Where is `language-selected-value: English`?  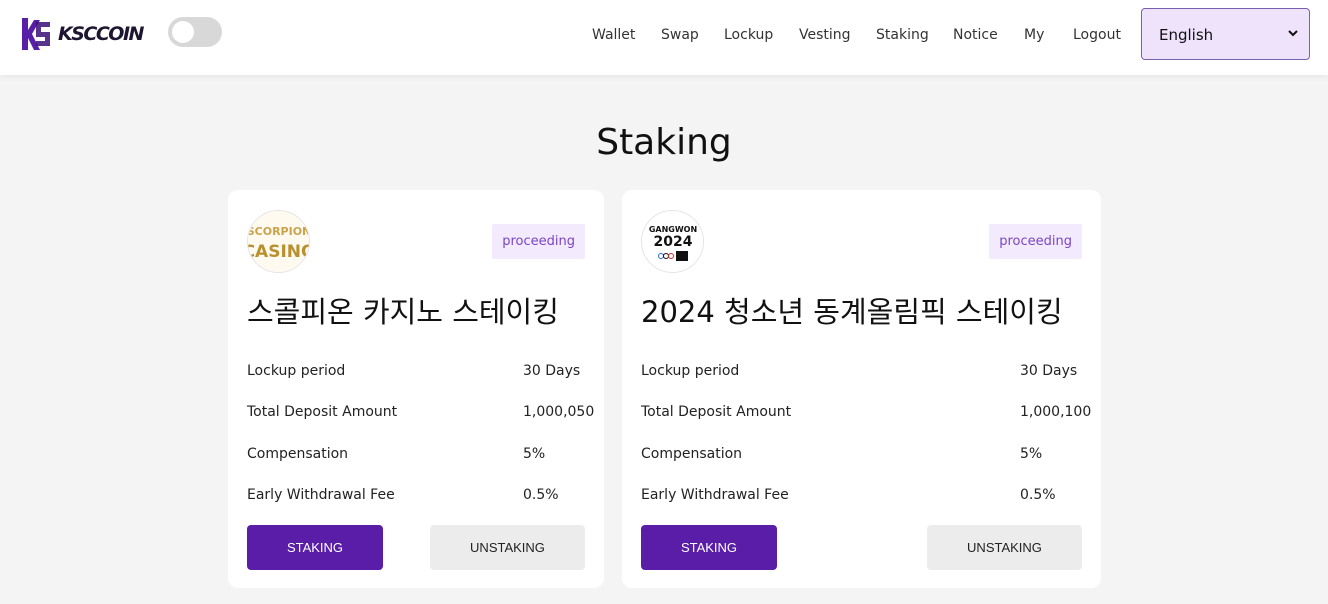 language-selected-value: English is located at coordinates (1186, 35).